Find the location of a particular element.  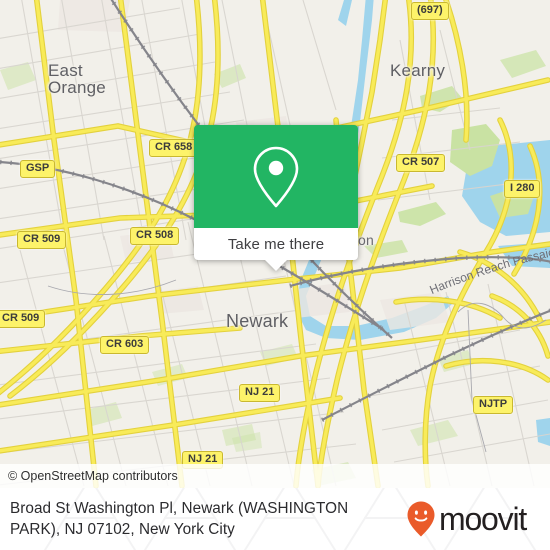

moovit-smiley-pin-icon is located at coordinates (421, 519).